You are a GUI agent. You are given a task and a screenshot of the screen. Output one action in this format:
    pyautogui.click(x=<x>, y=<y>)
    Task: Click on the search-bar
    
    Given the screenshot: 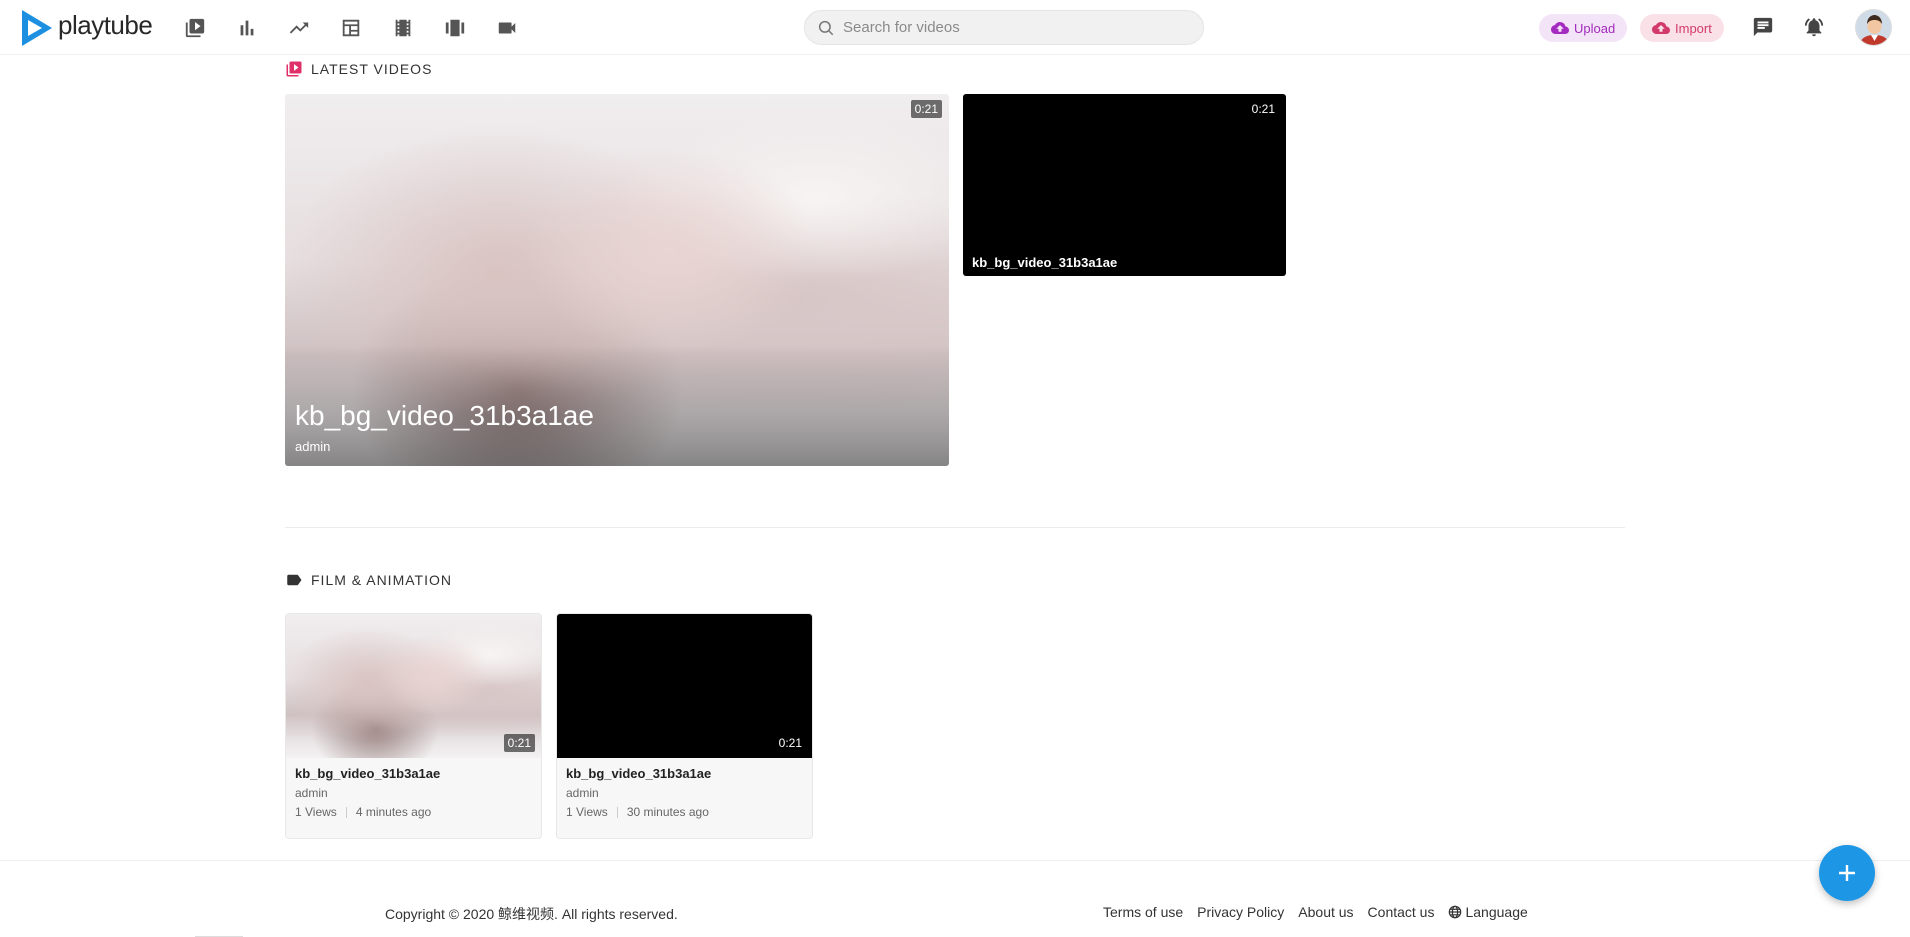 What is the action you would take?
    pyautogui.click(x=1004, y=27)
    